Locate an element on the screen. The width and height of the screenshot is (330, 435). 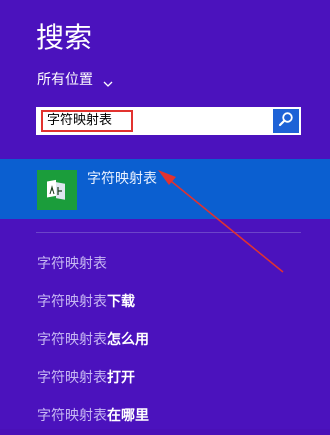
result-label: 字符映射表 is located at coordinates (122, 179).